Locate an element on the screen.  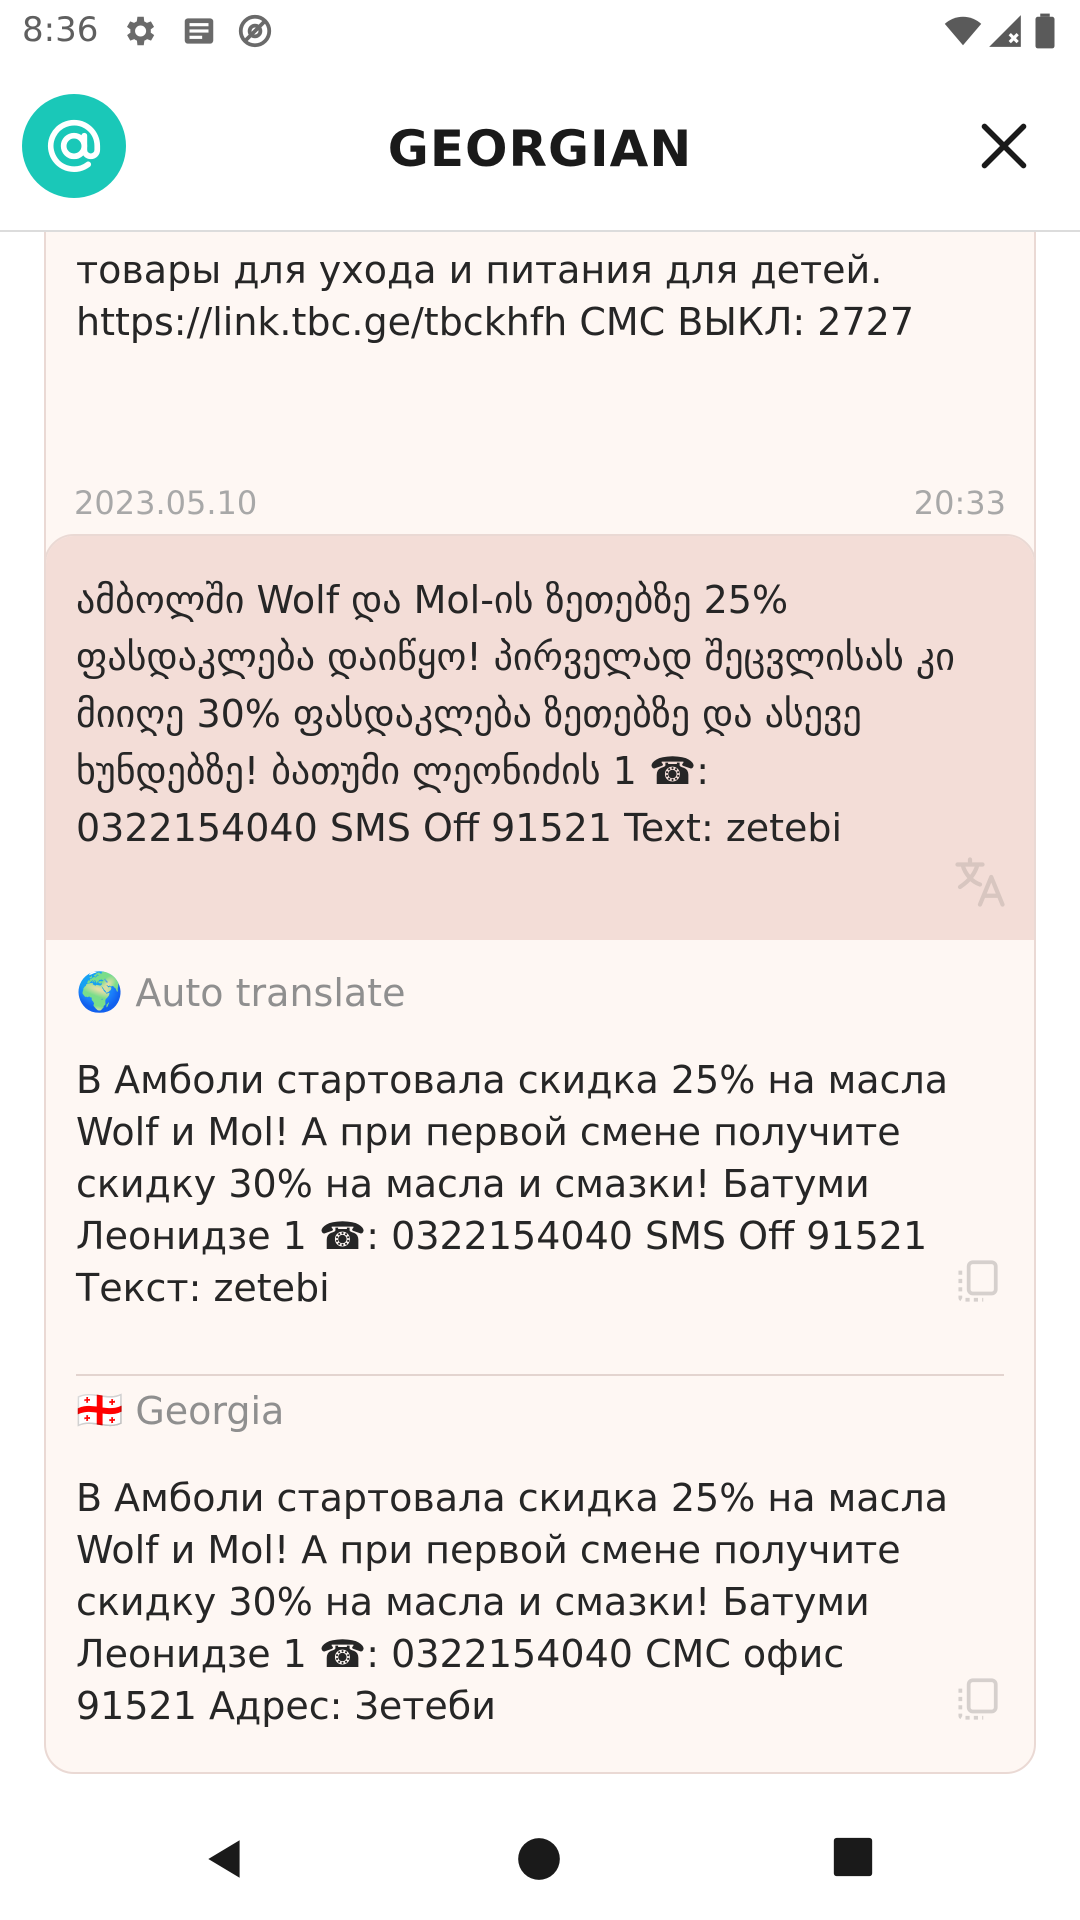
page-title: GEORGIAN is located at coordinates (540, 149).